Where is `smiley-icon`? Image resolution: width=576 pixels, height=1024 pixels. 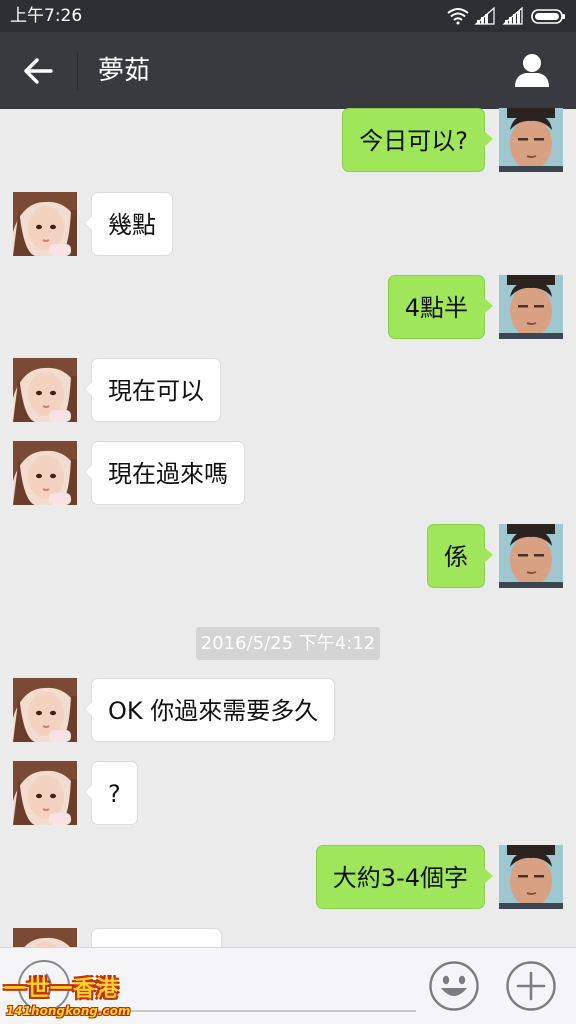 smiley-icon is located at coordinates (454, 986).